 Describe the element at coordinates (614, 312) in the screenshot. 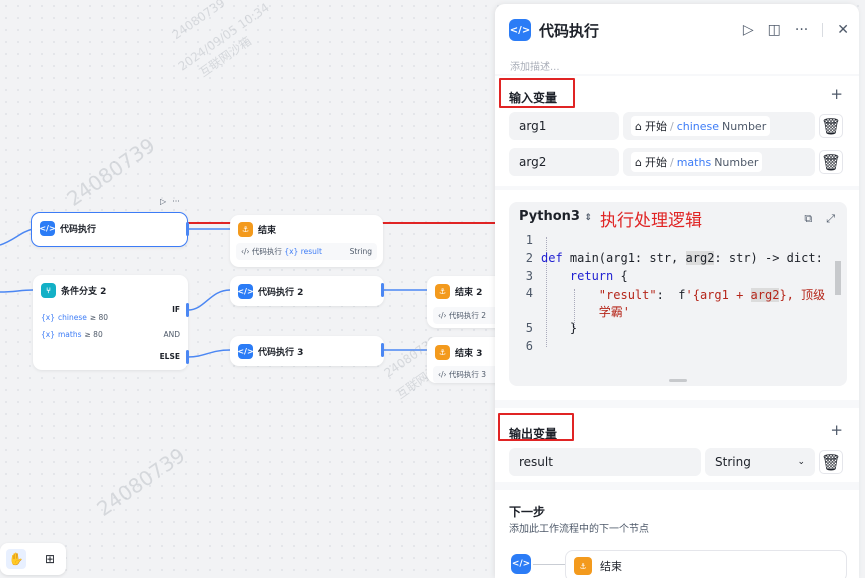

I see `code-line: 学霸'` at that location.